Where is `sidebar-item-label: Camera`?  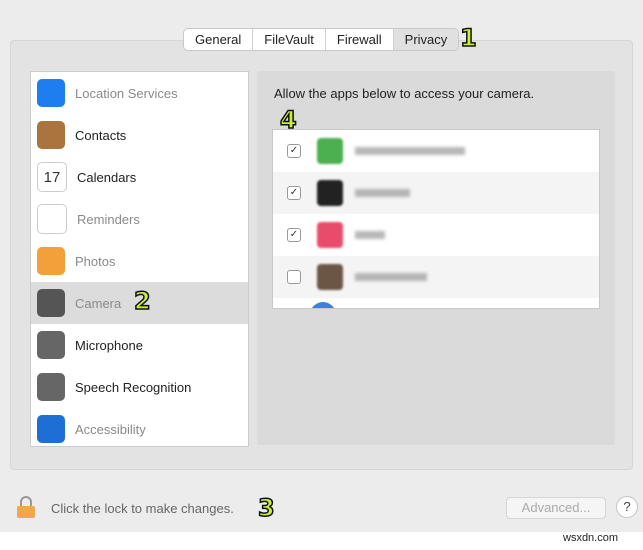 sidebar-item-label: Camera is located at coordinates (98, 303).